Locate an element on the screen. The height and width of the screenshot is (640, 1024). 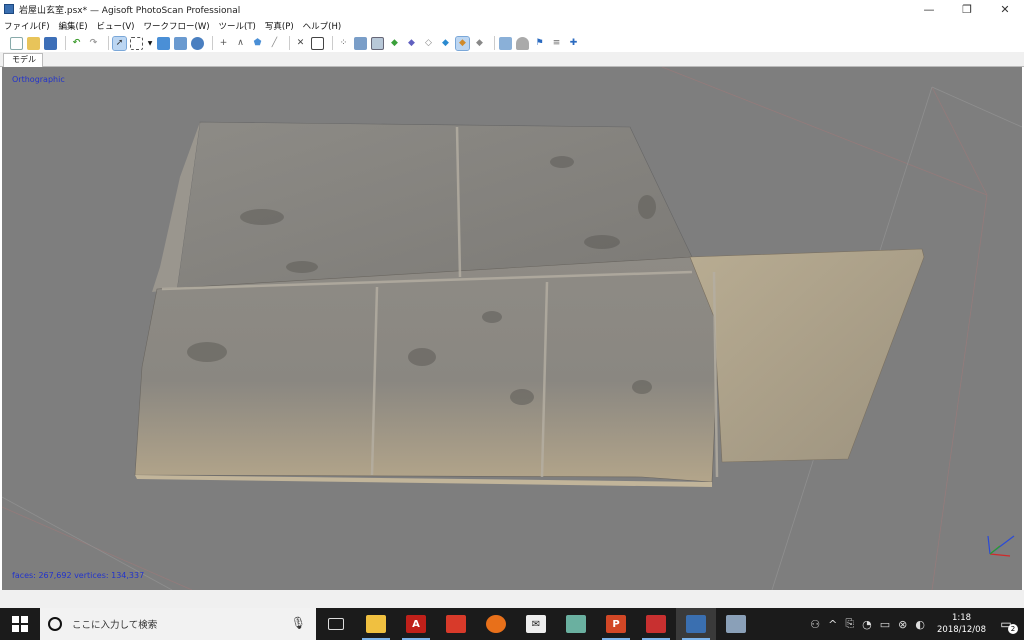
entrance-passage is located at coordinates (807, 355).